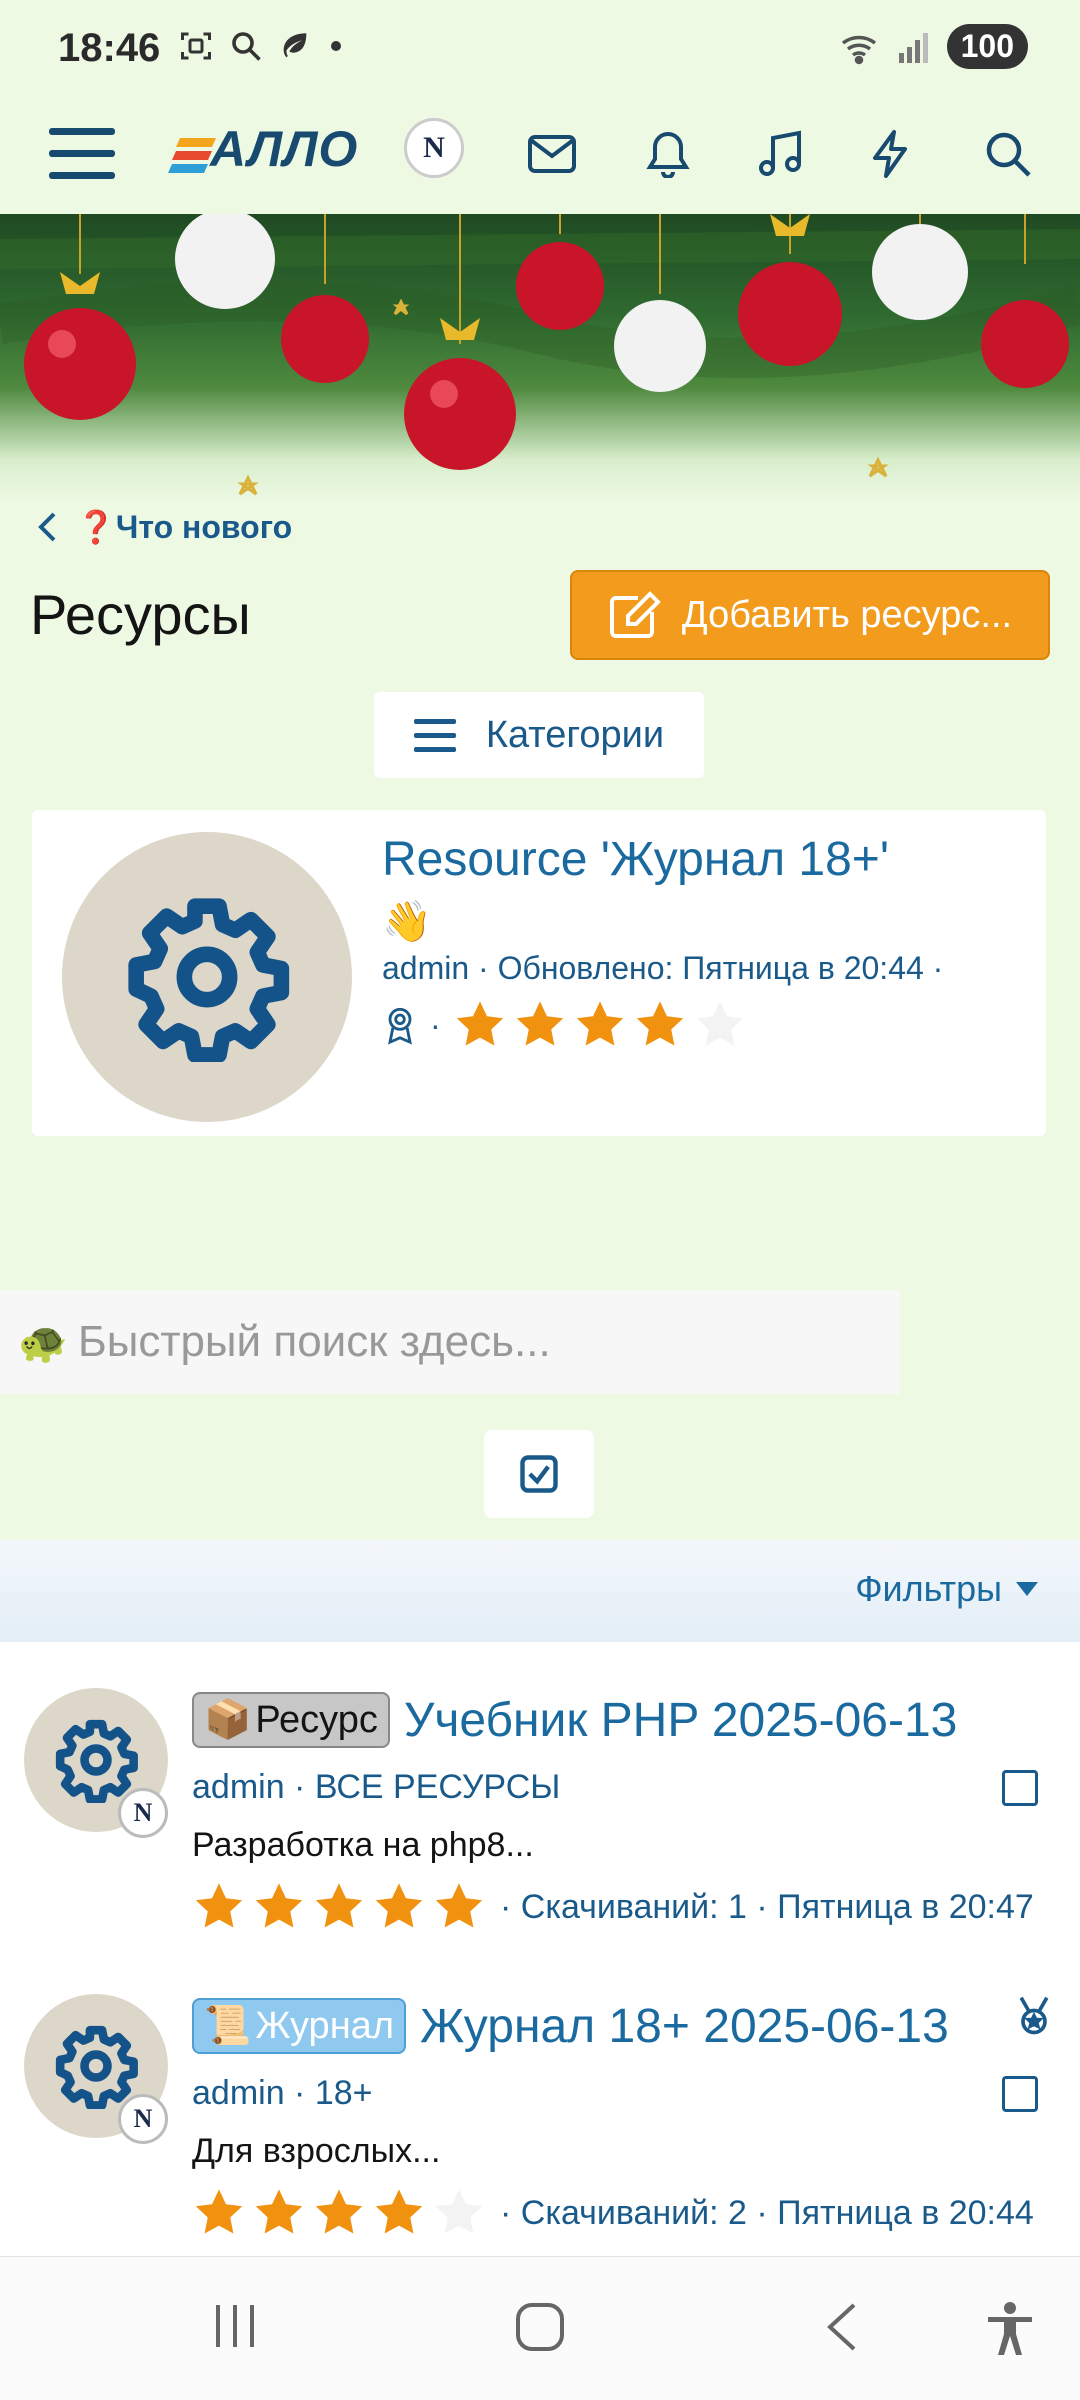 This screenshot has height=2400, width=1080. I want to click on status-notification-icons, so click(262, 46).